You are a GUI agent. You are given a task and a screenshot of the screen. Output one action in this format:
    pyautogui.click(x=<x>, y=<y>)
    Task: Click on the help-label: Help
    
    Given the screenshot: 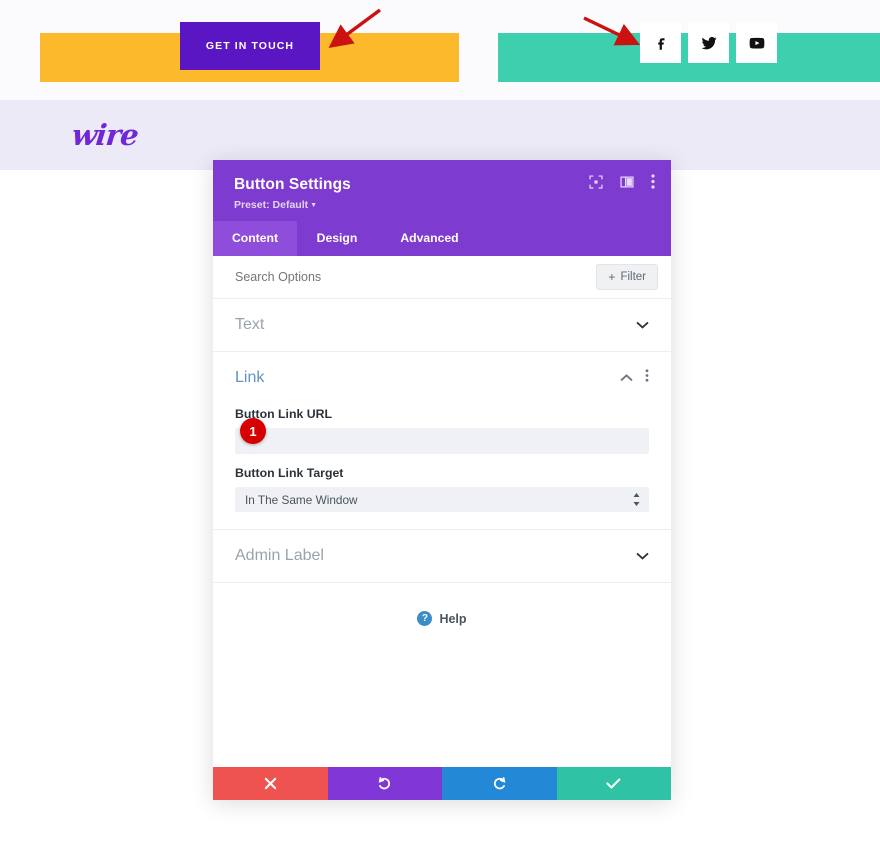 What is the action you would take?
    pyautogui.click(x=453, y=618)
    